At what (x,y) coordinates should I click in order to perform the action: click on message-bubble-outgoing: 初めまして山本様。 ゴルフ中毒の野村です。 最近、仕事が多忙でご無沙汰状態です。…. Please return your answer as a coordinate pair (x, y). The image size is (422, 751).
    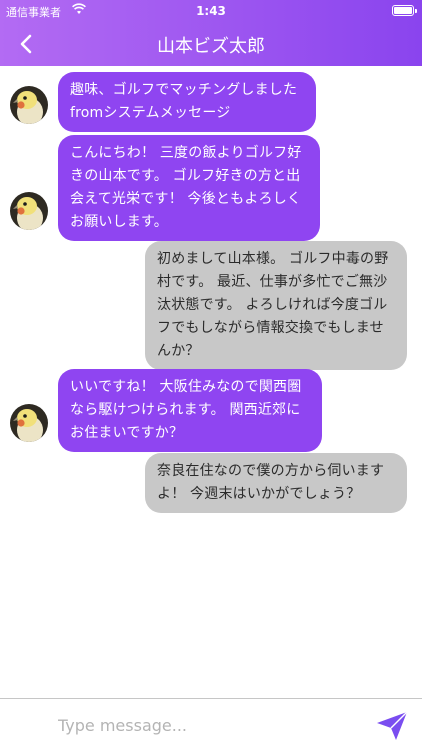
    Looking at the image, I should click on (276, 305).